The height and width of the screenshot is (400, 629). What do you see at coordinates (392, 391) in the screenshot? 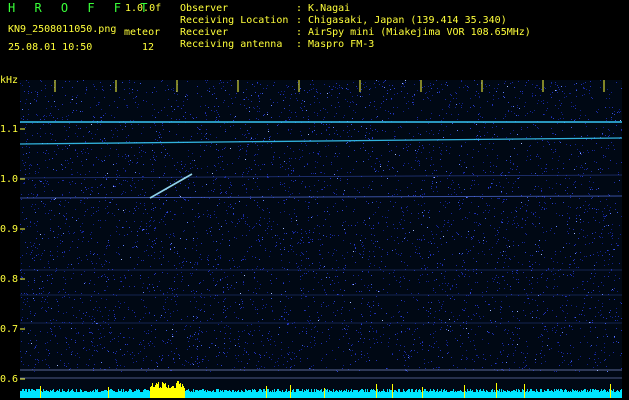
I see `spectrum-spike` at bounding box center [392, 391].